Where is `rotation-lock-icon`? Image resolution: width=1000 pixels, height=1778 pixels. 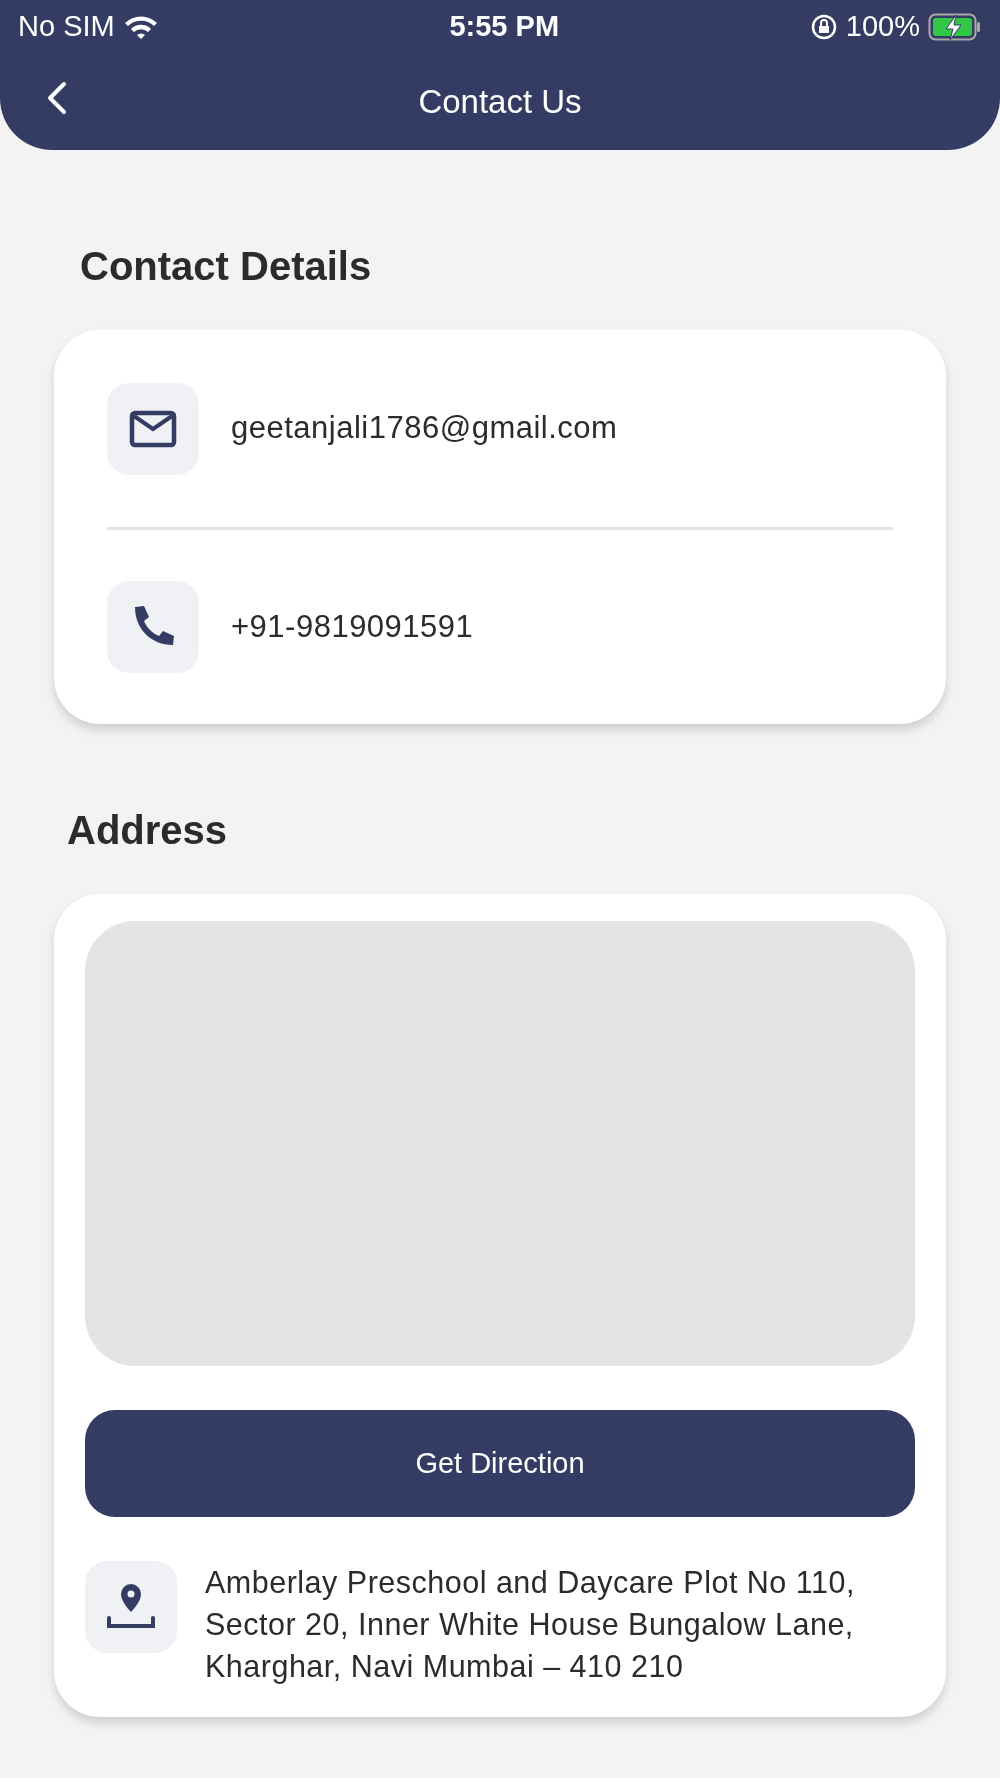
rotation-lock-icon is located at coordinates (823, 27).